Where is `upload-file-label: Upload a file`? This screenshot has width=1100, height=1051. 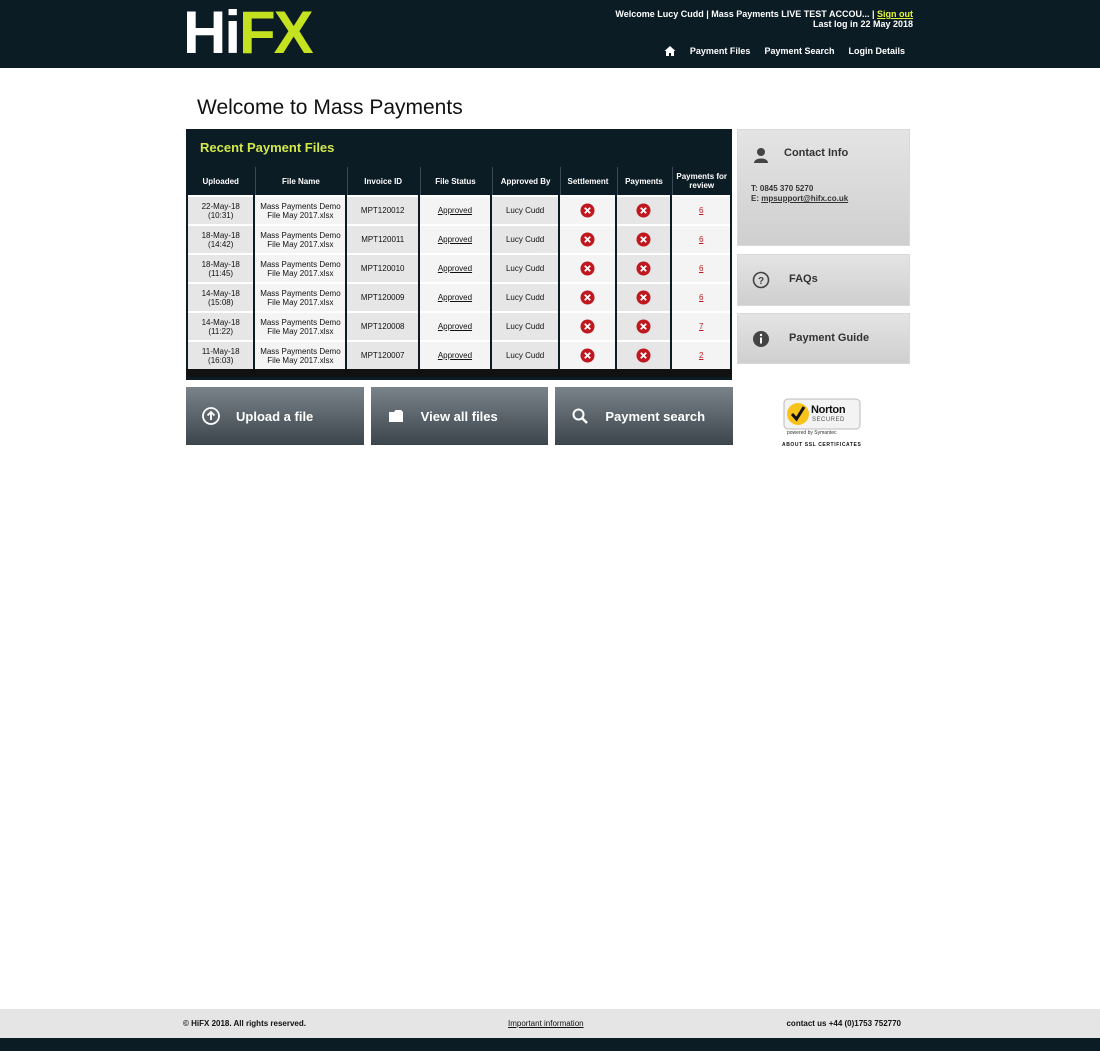
upload-file-label: Upload a file is located at coordinates (275, 416).